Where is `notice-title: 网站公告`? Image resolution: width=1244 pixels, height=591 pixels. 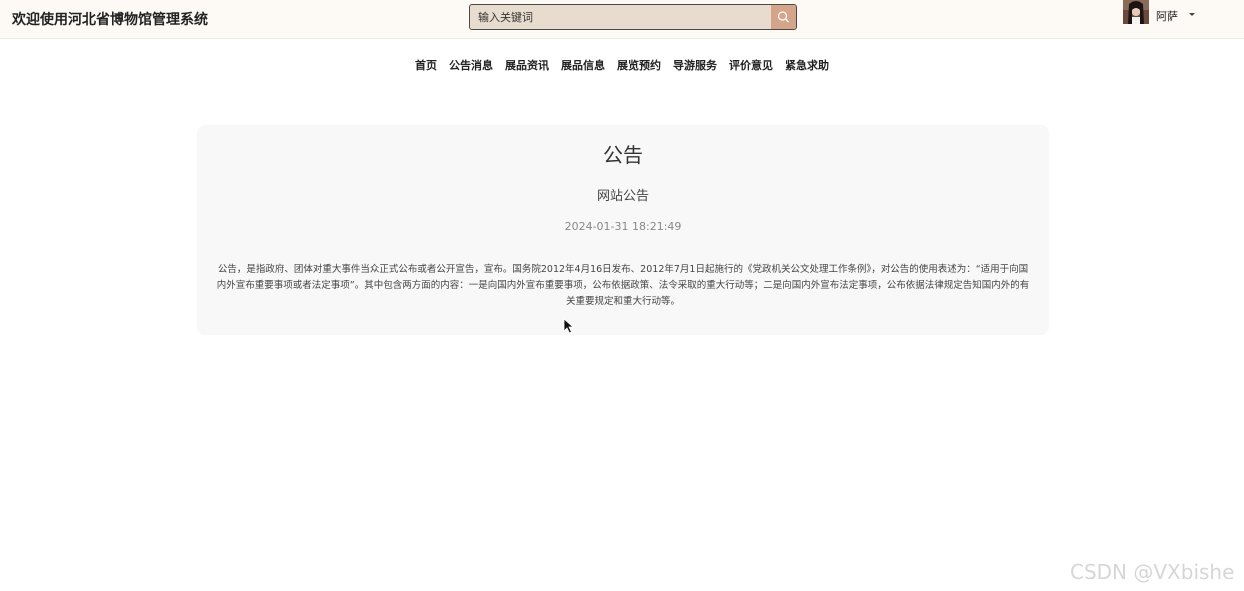 notice-title: 网站公告 is located at coordinates (622, 196).